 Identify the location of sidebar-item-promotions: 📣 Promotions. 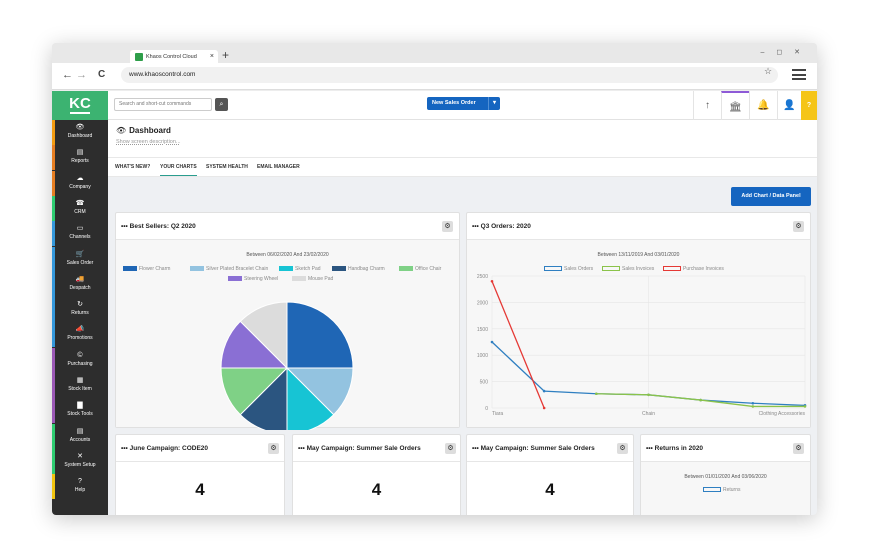
(80, 335).